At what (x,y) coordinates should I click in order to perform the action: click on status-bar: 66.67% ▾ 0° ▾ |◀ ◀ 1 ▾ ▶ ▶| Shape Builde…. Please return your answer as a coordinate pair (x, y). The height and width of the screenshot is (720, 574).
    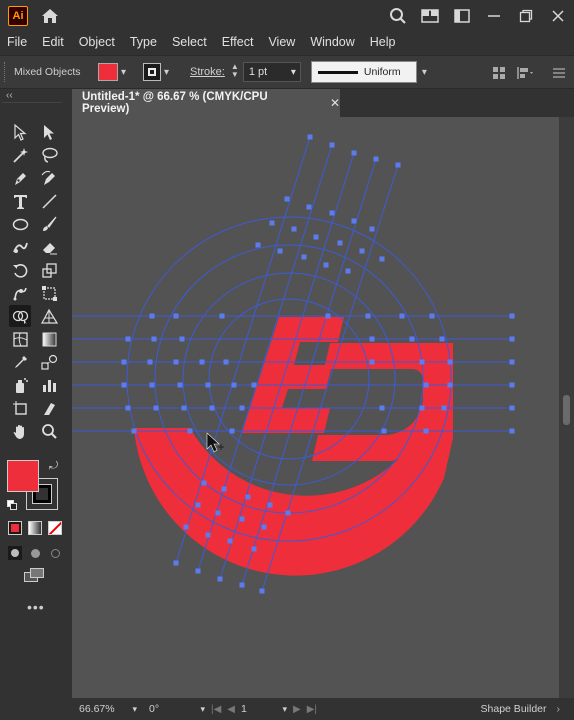
    Looking at the image, I should click on (321, 709).